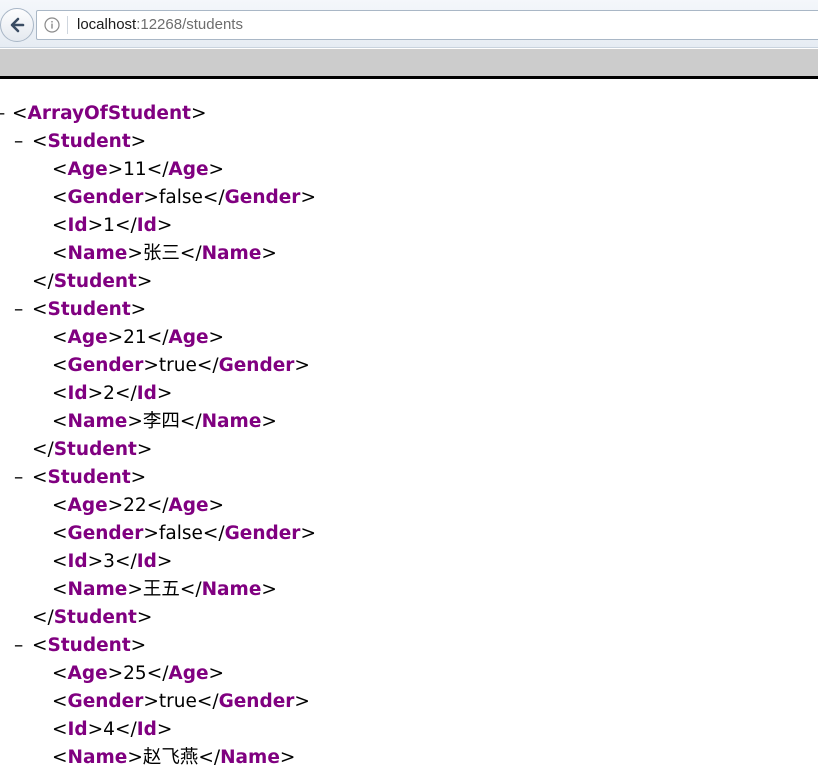  What do you see at coordinates (109, 393) in the screenshot?
I see `field-value: 2` at bounding box center [109, 393].